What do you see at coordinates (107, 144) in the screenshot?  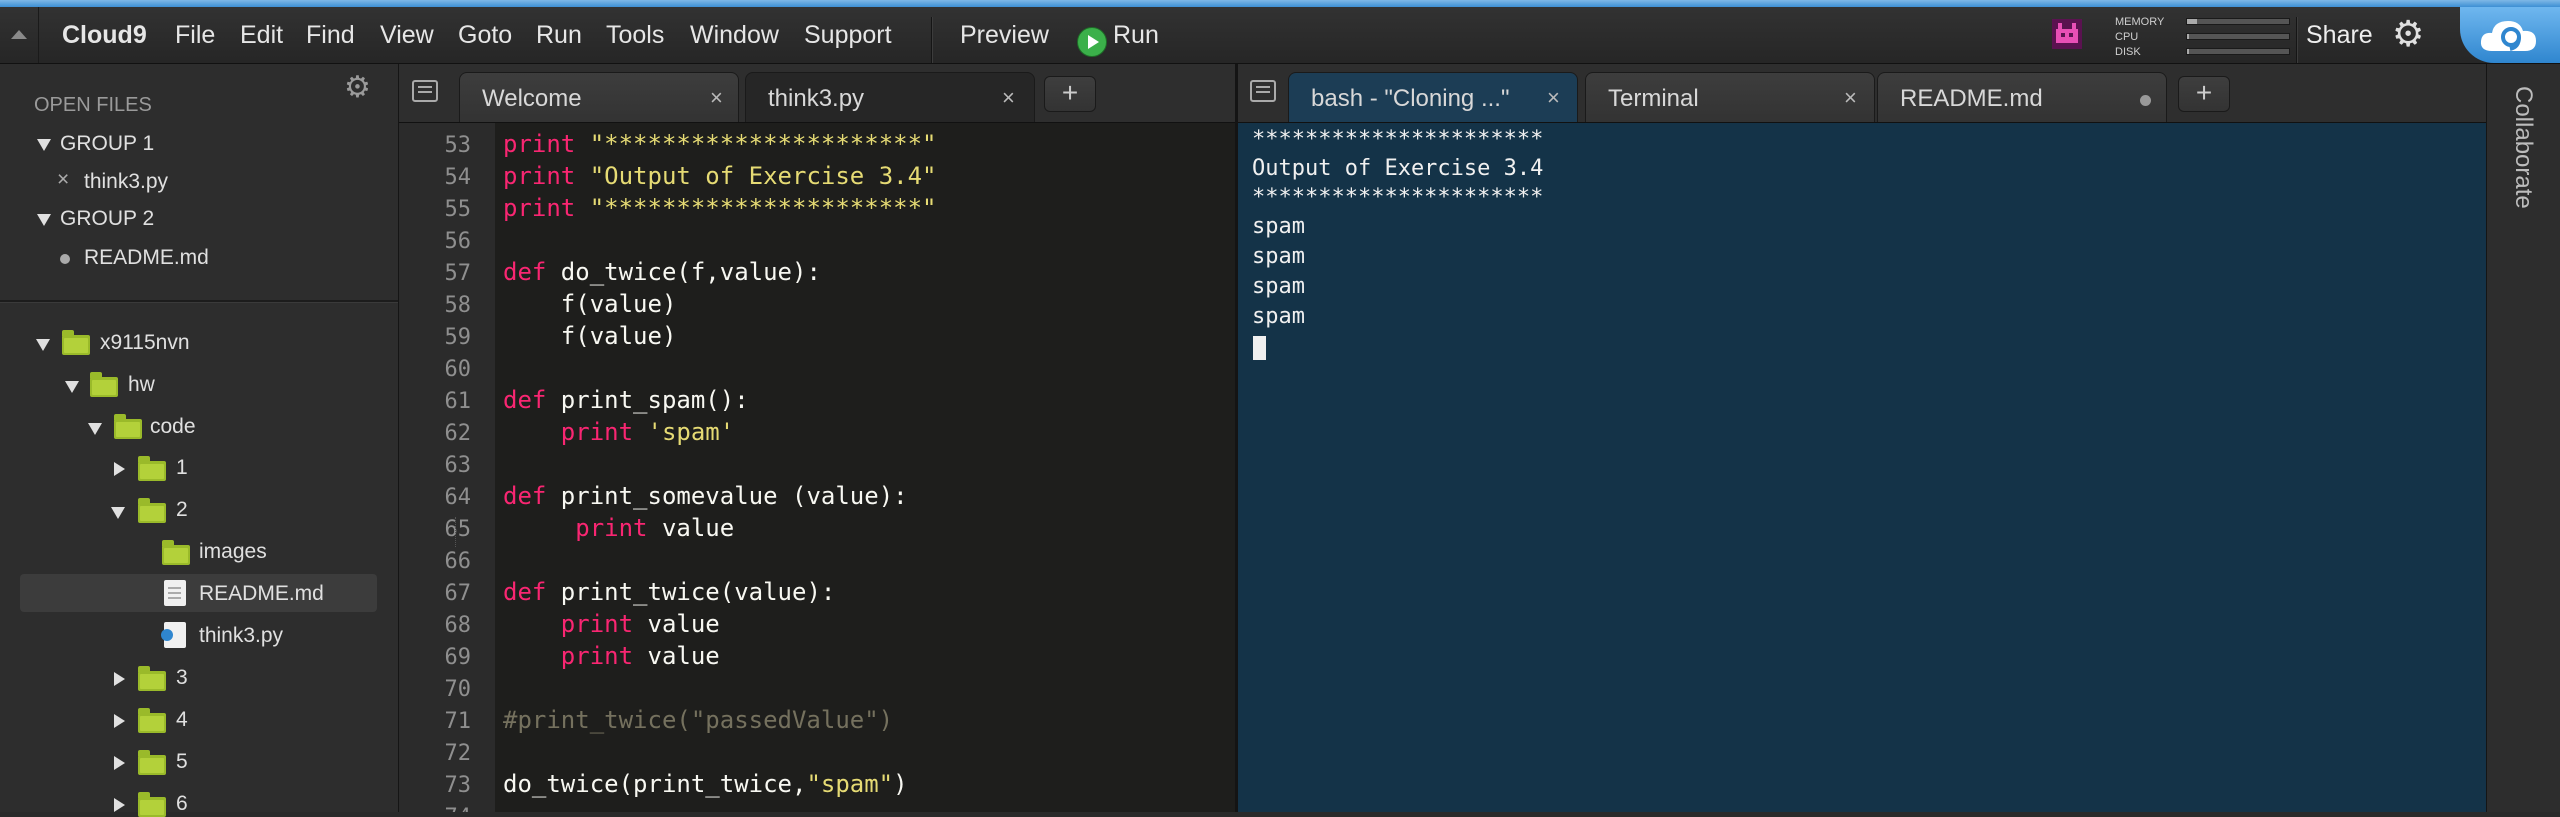 I see `group-1-label: GROUP 1` at bounding box center [107, 144].